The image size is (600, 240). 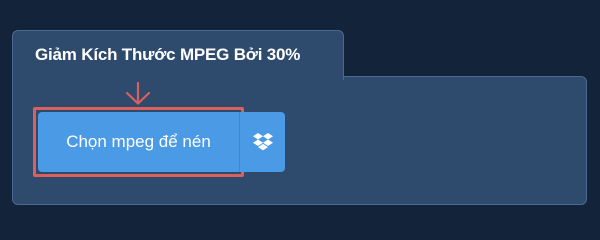 What do you see at coordinates (168, 54) in the screenshot?
I see `tab-title: Giảm Kích Thước MPEG Bởi 30%` at bounding box center [168, 54].